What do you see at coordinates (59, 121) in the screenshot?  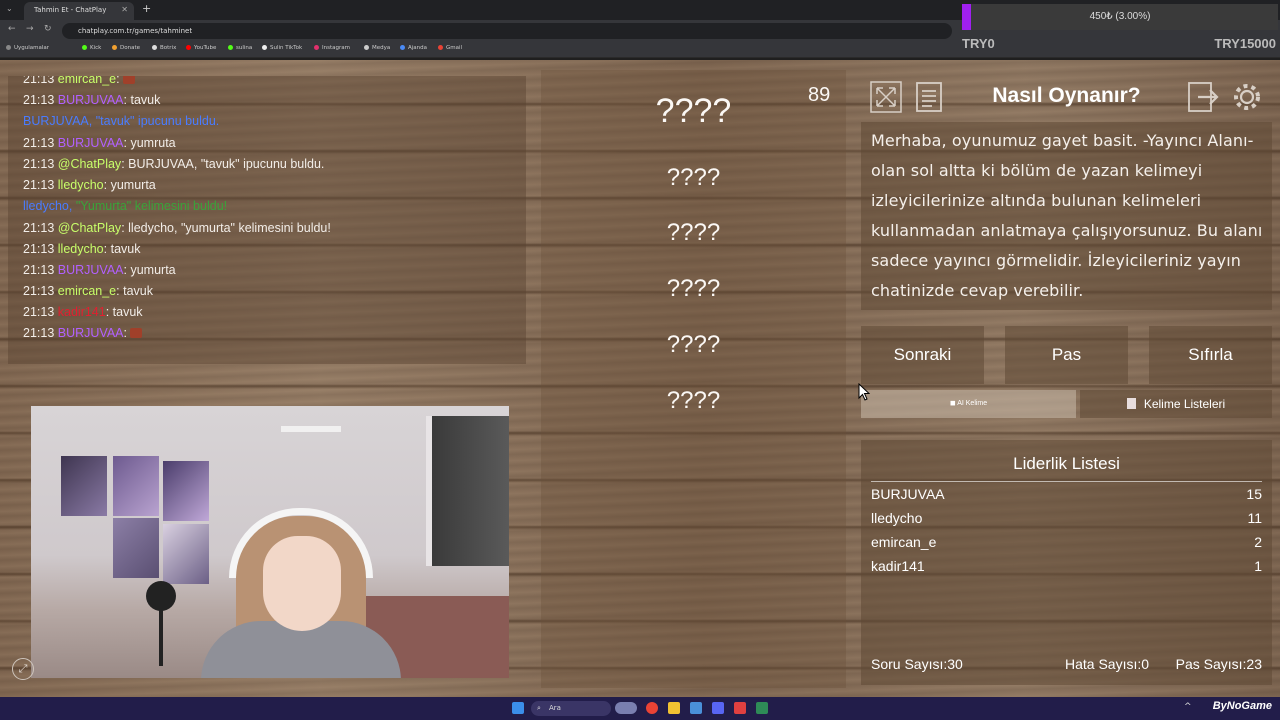 I see `chat-username: BURJUVAA,` at bounding box center [59, 121].